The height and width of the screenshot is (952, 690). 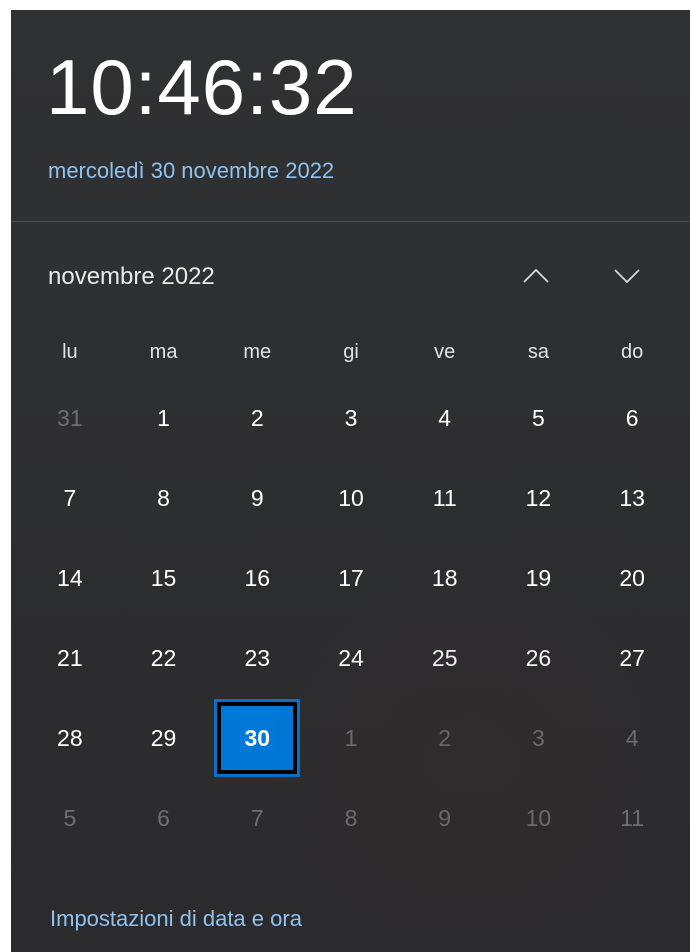 I want to click on calendar-week: 21 22 23 24 25 26 27, so click(x=351, y=658).